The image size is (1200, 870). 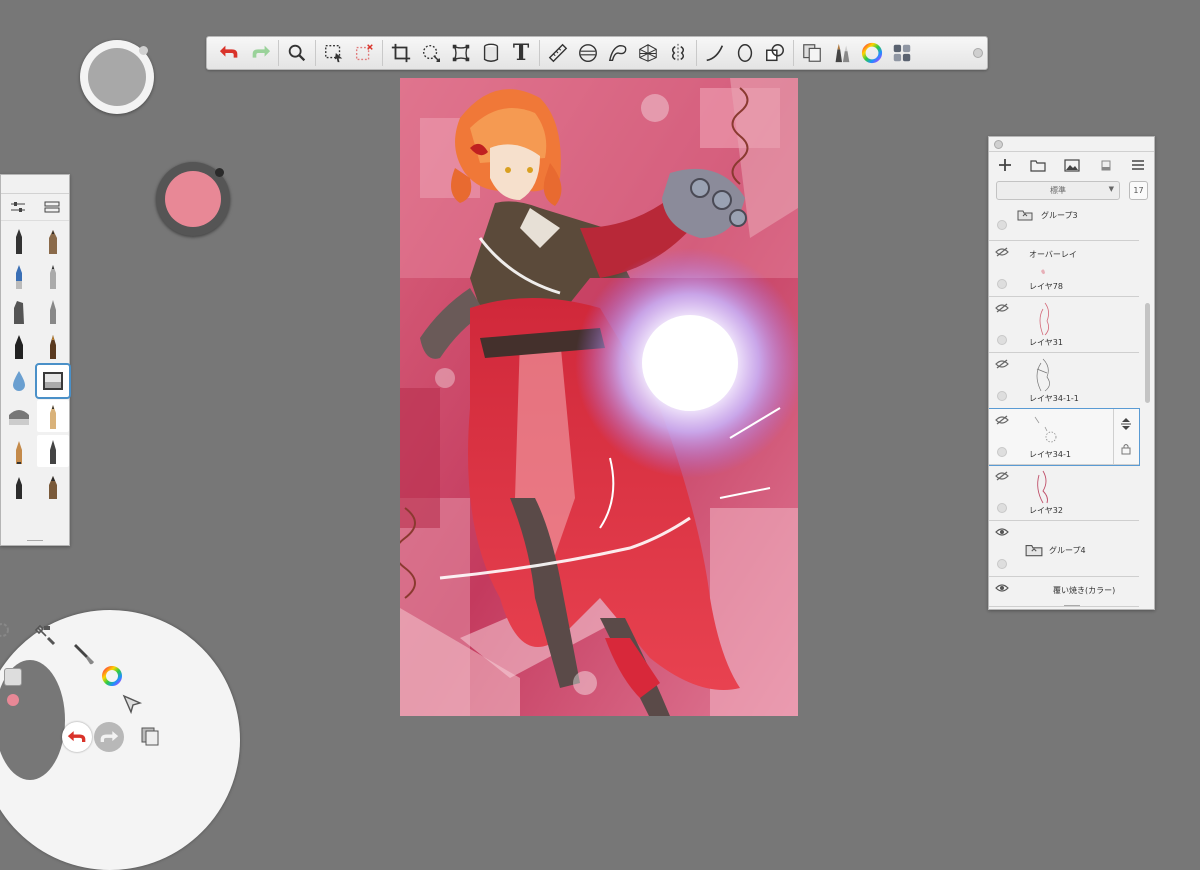 What do you see at coordinates (491, 53) in the screenshot?
I see `fill-button` at bounding box center [491, 53].